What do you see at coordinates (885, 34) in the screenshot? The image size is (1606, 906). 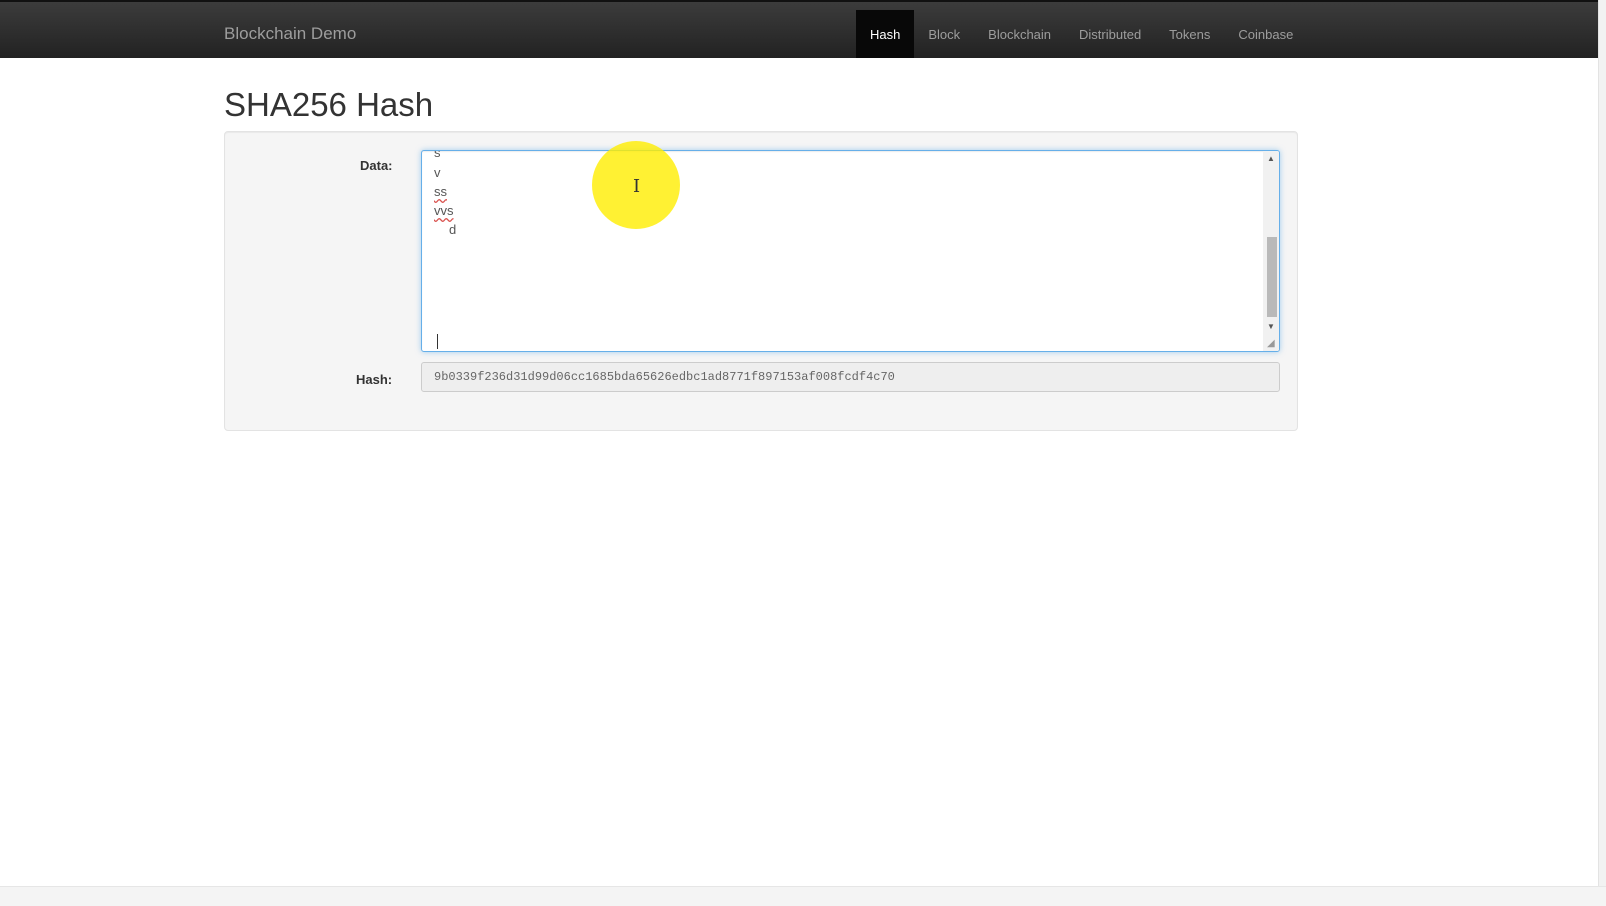 I see `tab-hash: Hash` at bounding box center [885, 34].